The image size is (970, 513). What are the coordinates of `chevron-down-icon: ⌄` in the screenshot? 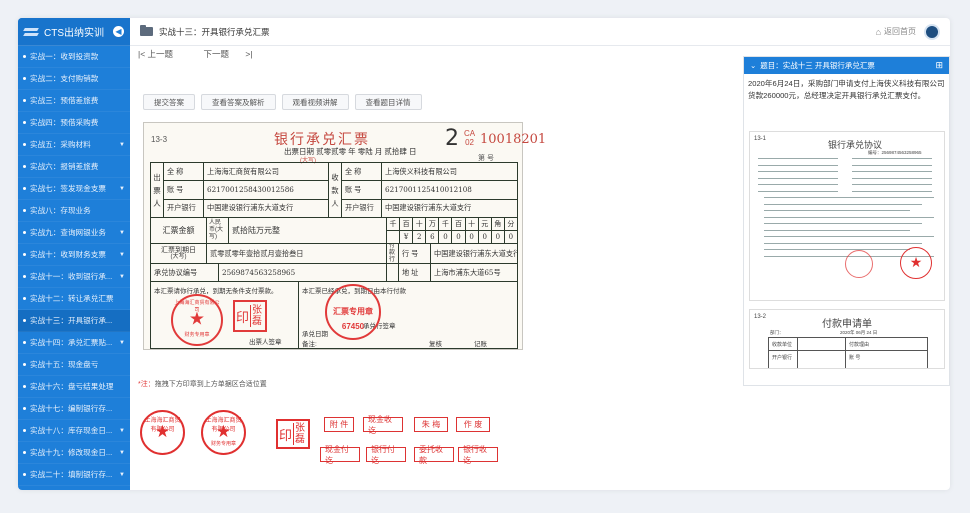 It's located at (753, 65).